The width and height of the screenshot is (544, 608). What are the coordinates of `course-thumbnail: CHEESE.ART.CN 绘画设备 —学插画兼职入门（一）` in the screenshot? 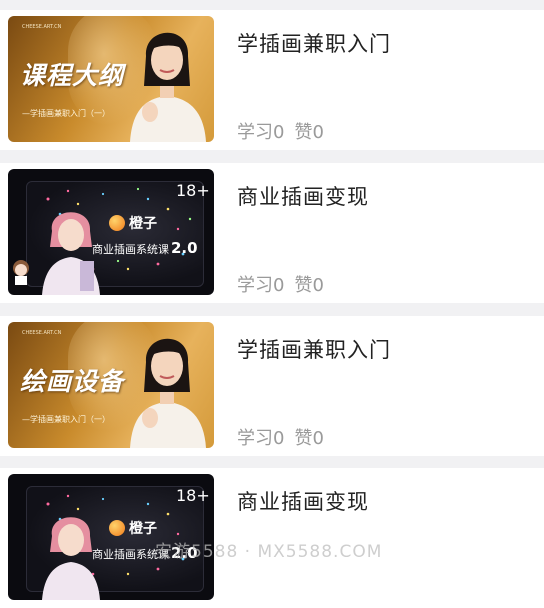 It's located at (111, 385).